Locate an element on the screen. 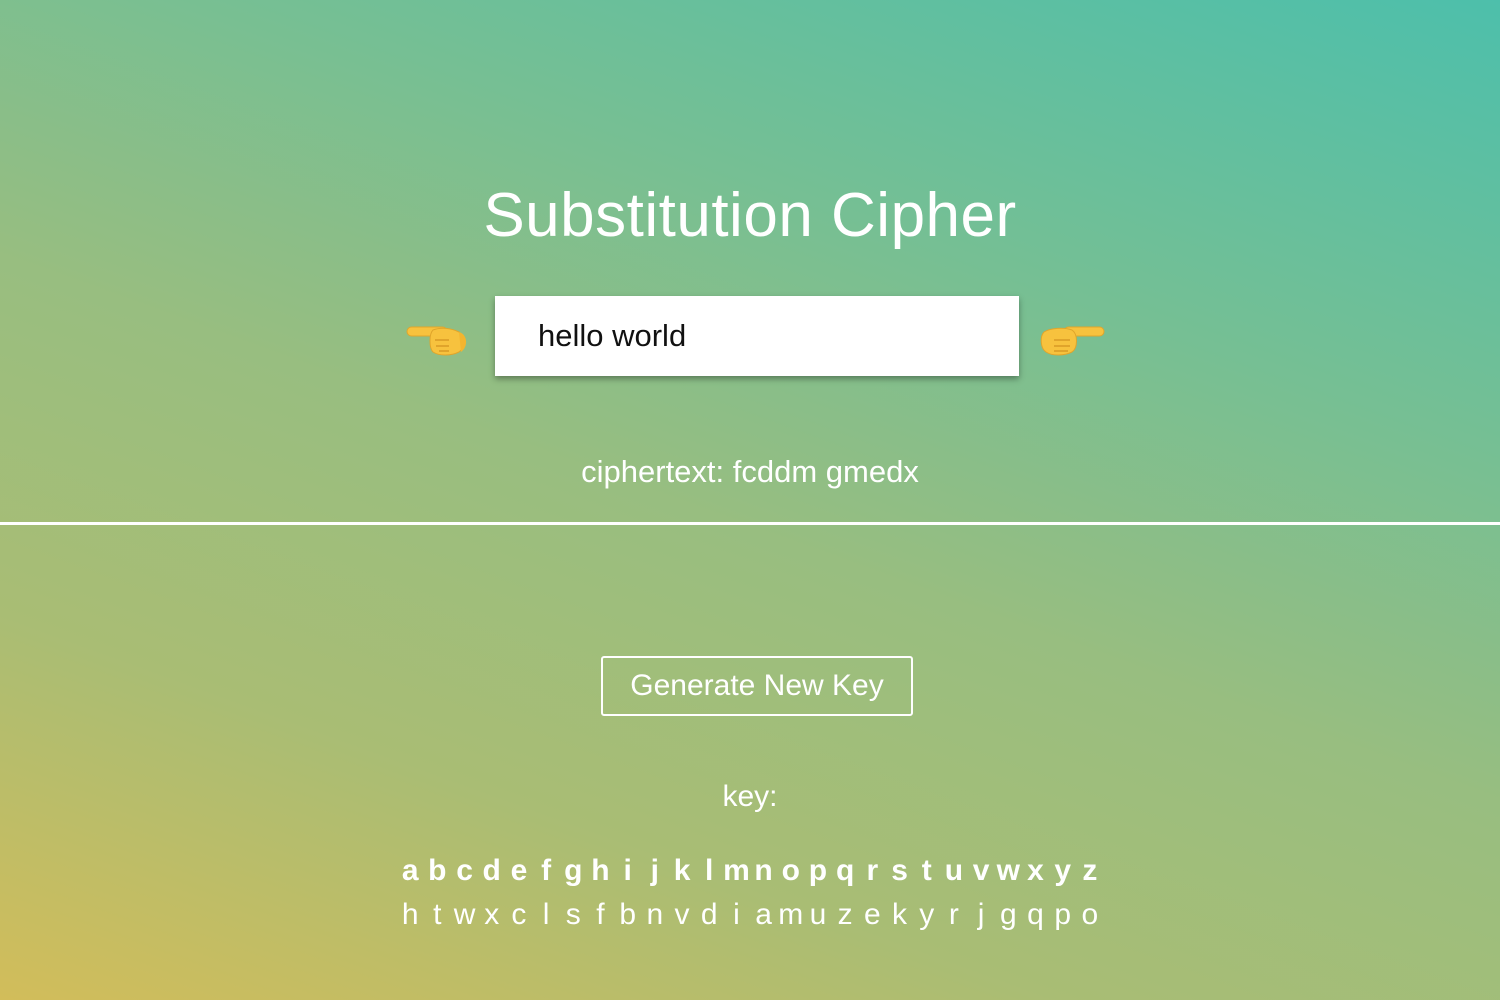 This screenshot has height=1000, width=1500. key-plain-letter: r is located at coordinates (872, 870).